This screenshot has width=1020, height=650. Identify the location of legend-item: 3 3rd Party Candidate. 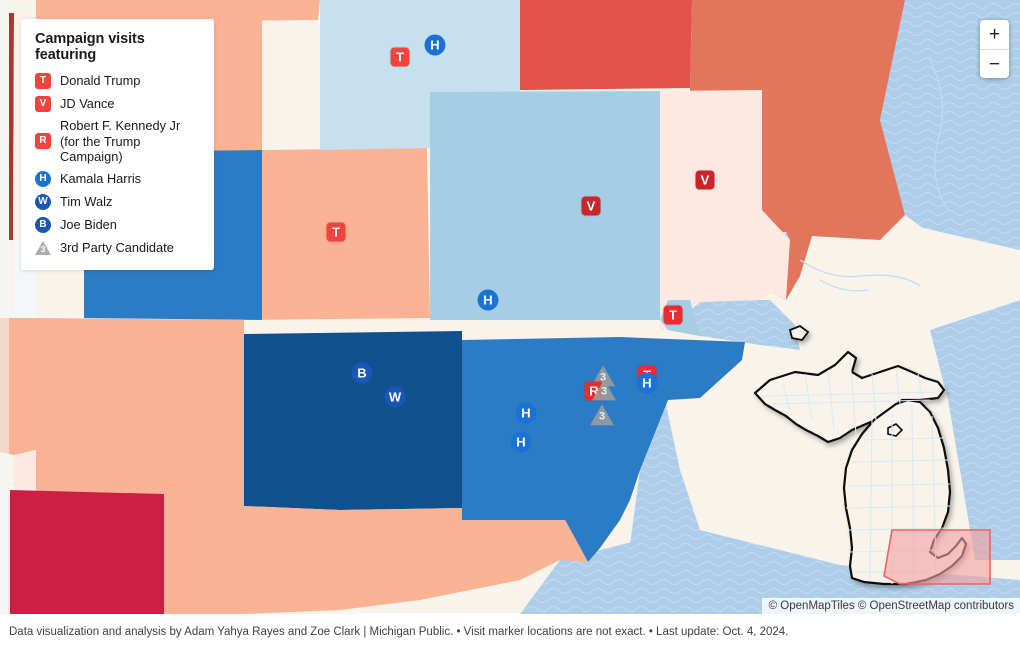
(117, 248).